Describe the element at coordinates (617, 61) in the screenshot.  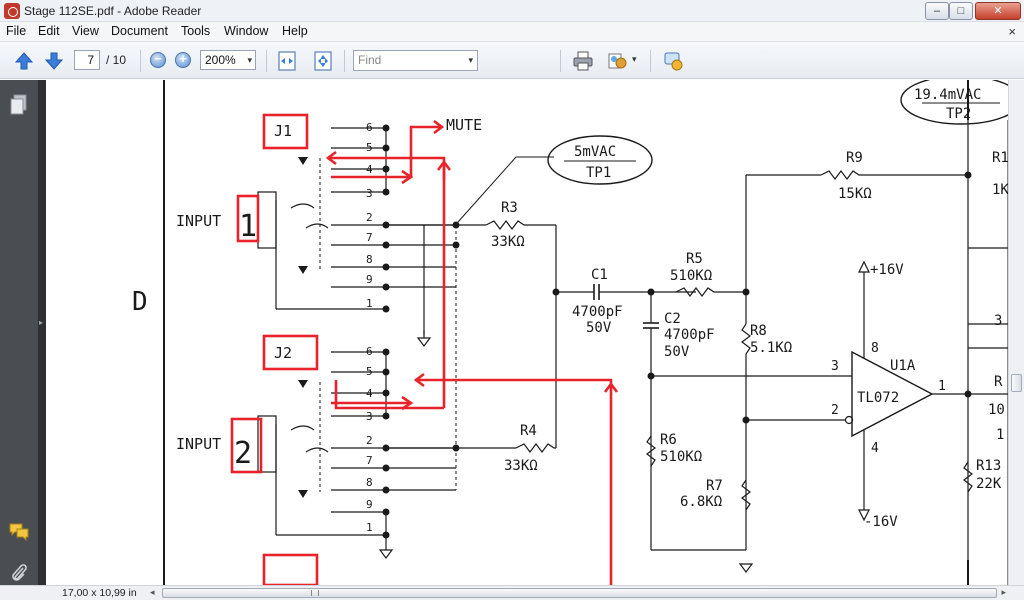
I see `share-icon` at that location.